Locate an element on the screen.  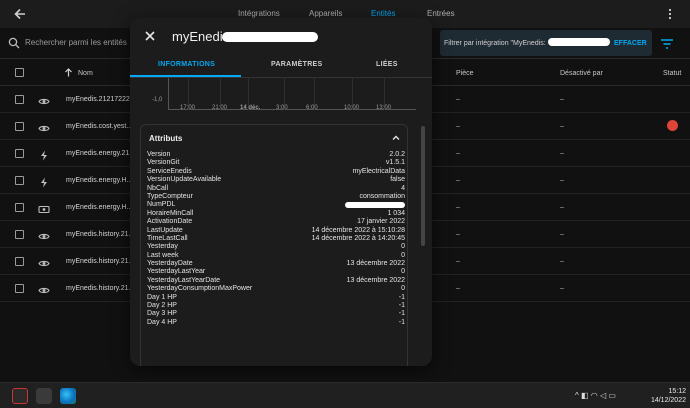
redacted-block is located at coordinates (579, 42).